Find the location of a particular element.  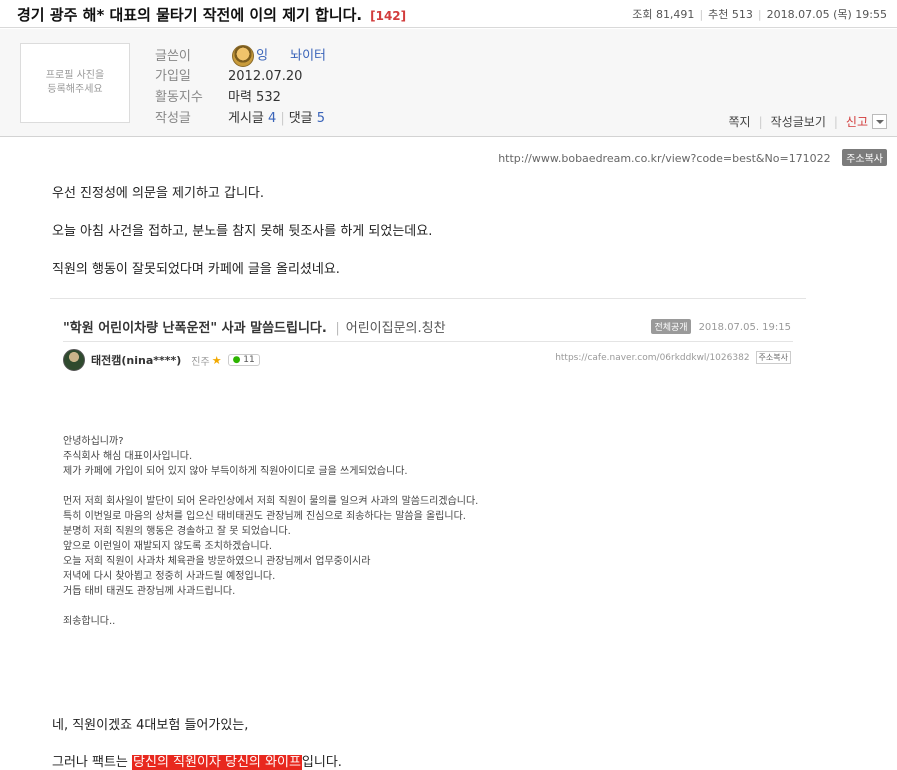

profile-photo-placeholder: 프로필 사진을 등록해주세요 is located at coordinates (75, 83).